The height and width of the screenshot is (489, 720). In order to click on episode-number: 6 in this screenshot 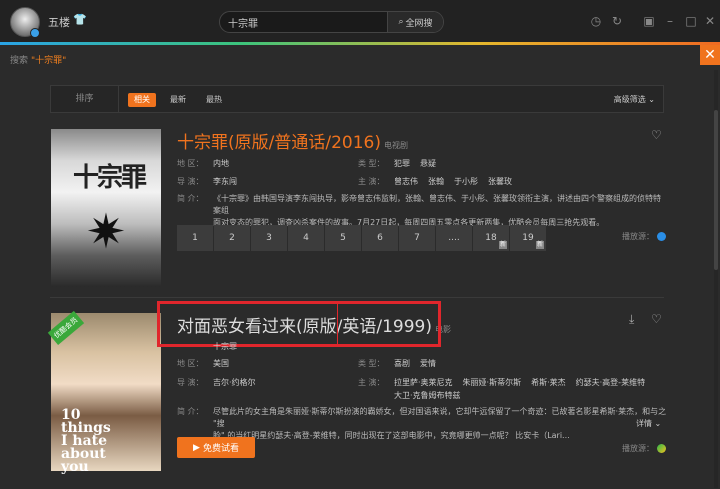, I will do `click(380, 238)`.